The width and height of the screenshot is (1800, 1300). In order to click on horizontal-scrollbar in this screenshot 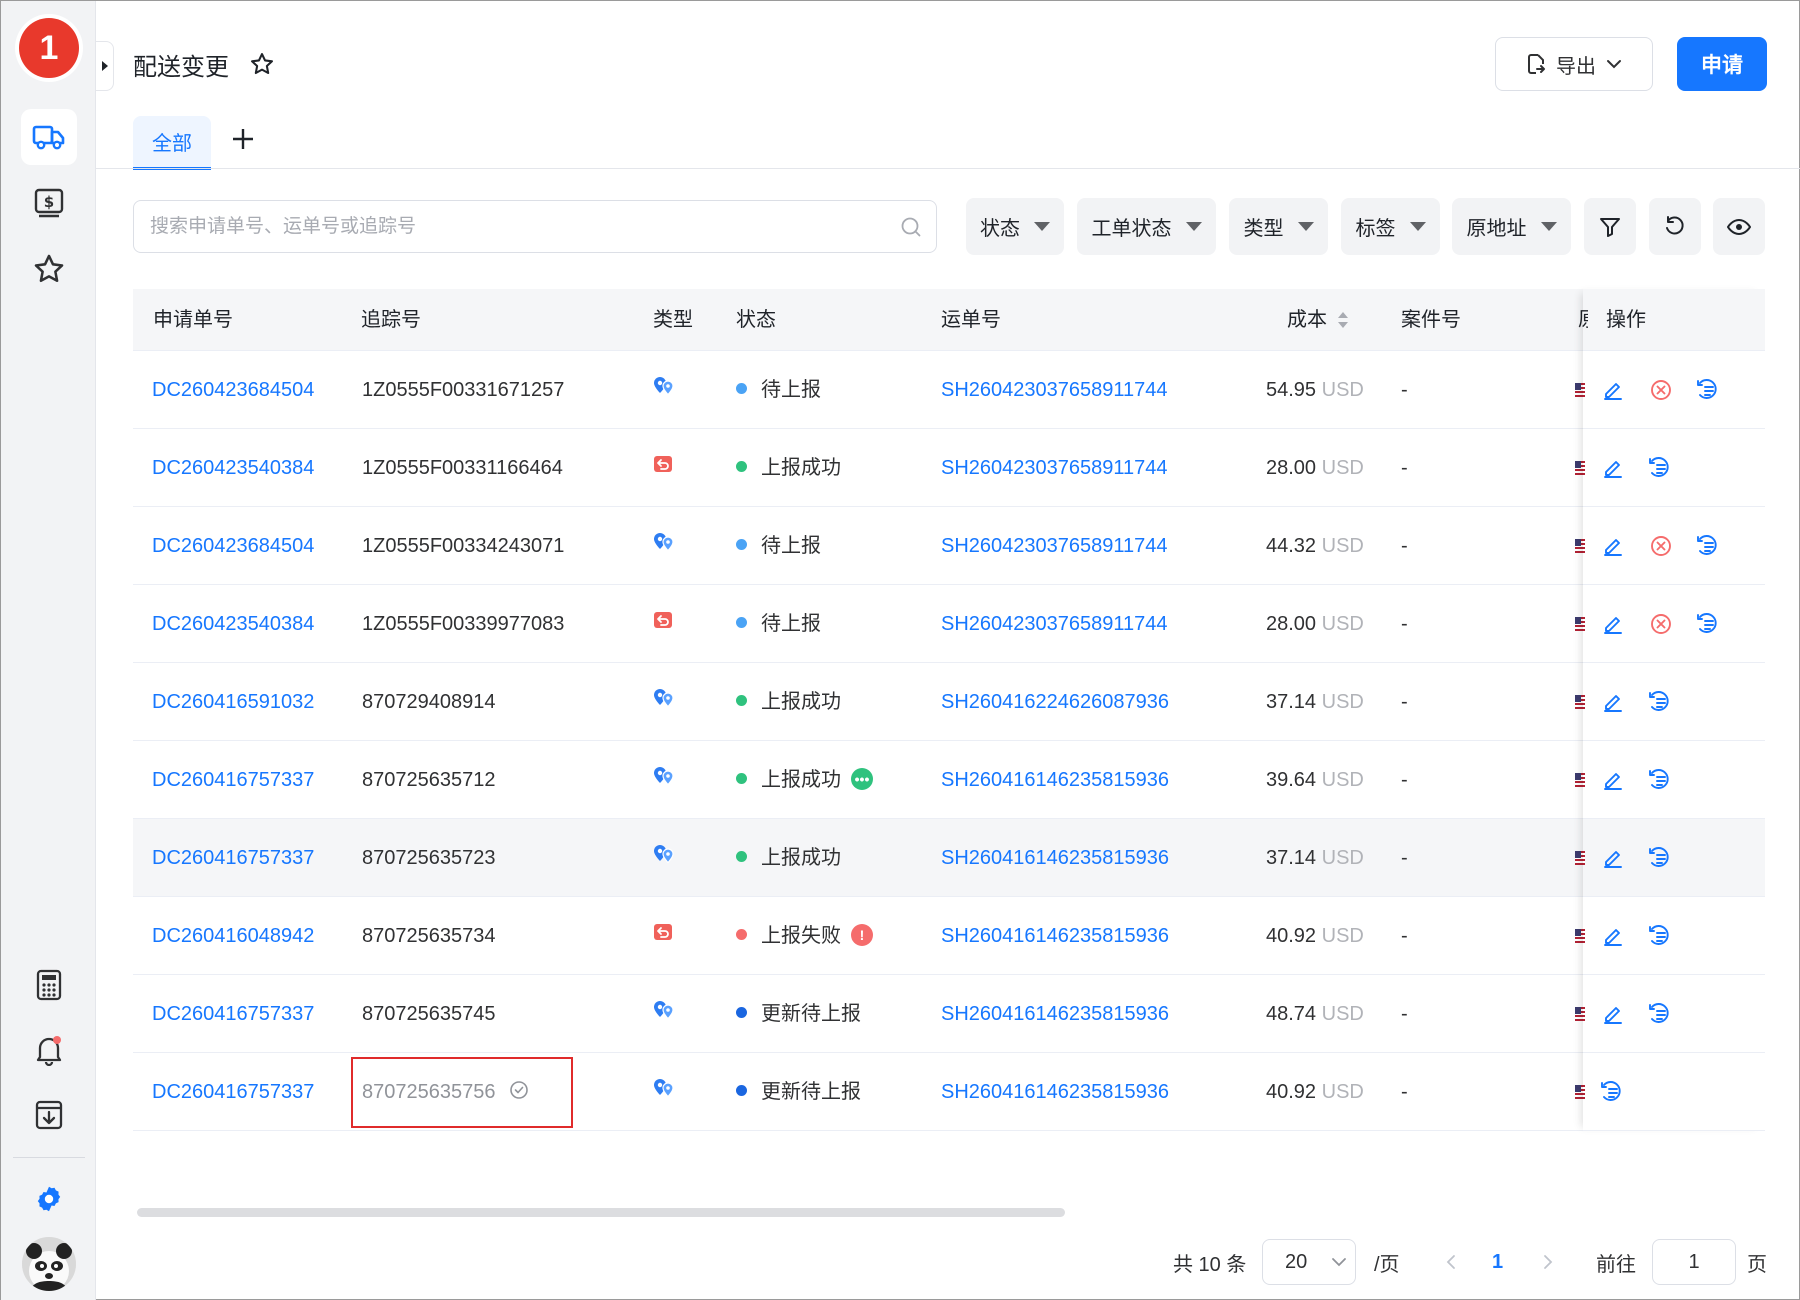, I will do `click(601, 1212)`.